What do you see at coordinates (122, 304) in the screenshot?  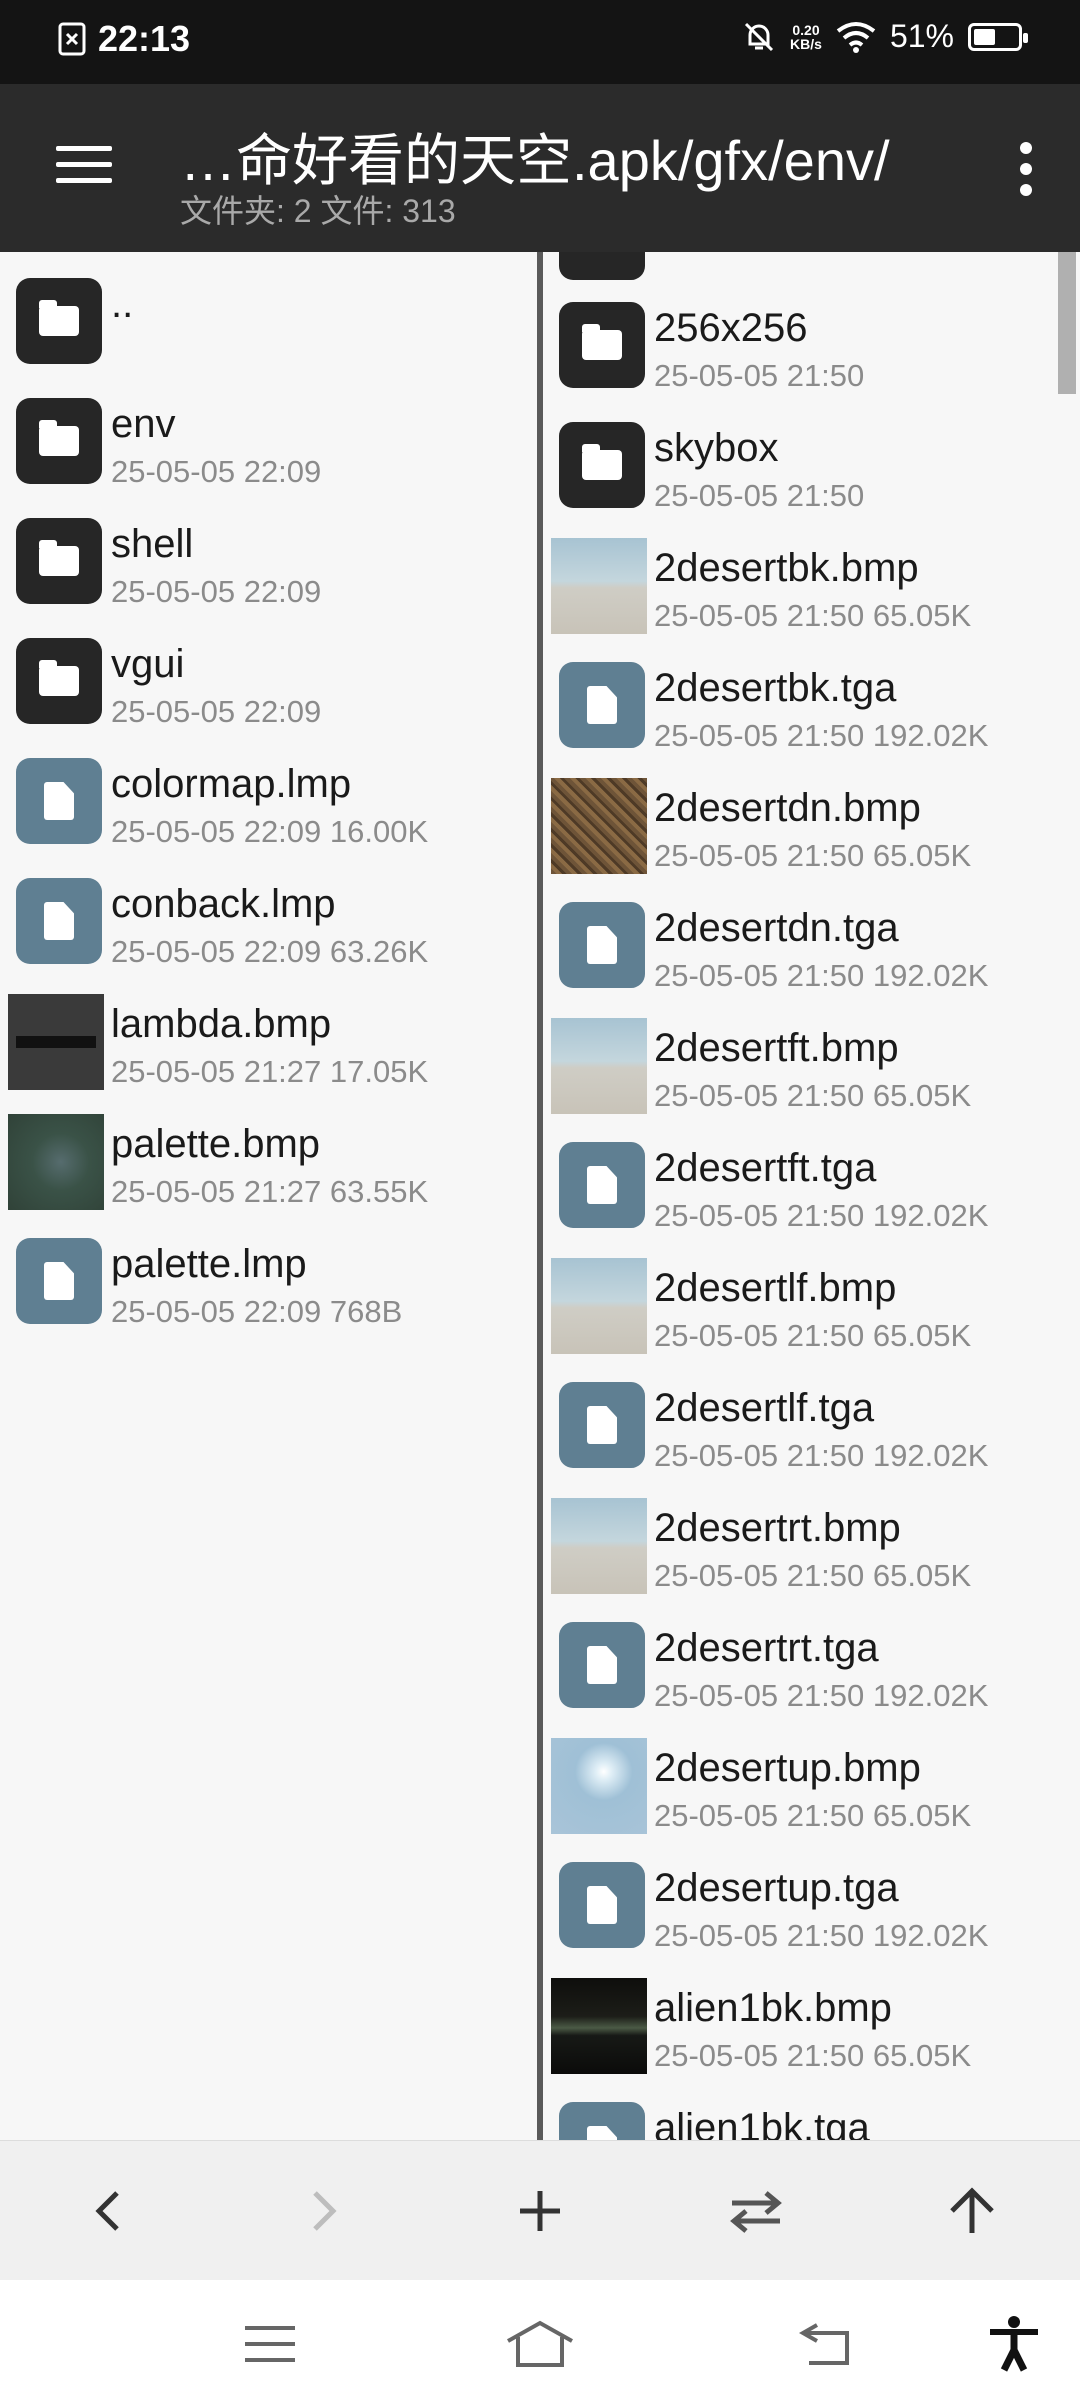 I see `file-name: ..` at bounding box center [122, 304].